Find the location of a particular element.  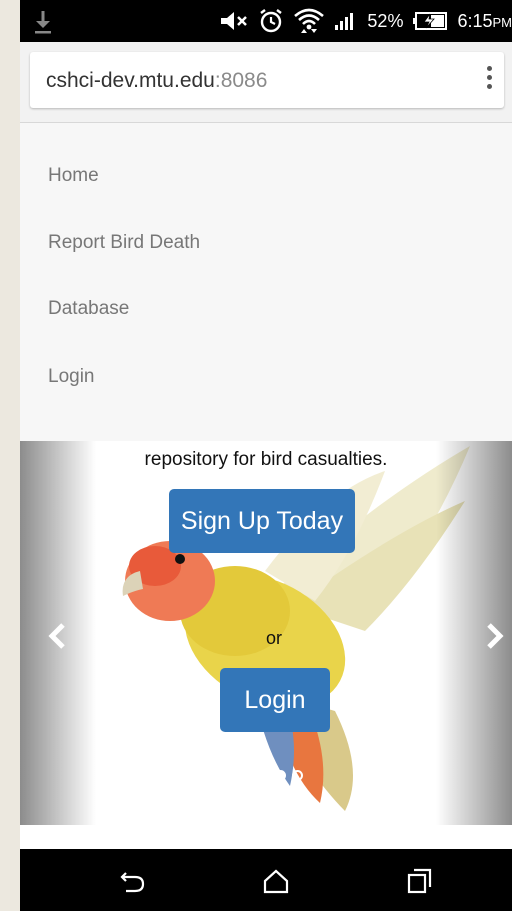

nav-item-login: Login is located at coordinates (71, 377).